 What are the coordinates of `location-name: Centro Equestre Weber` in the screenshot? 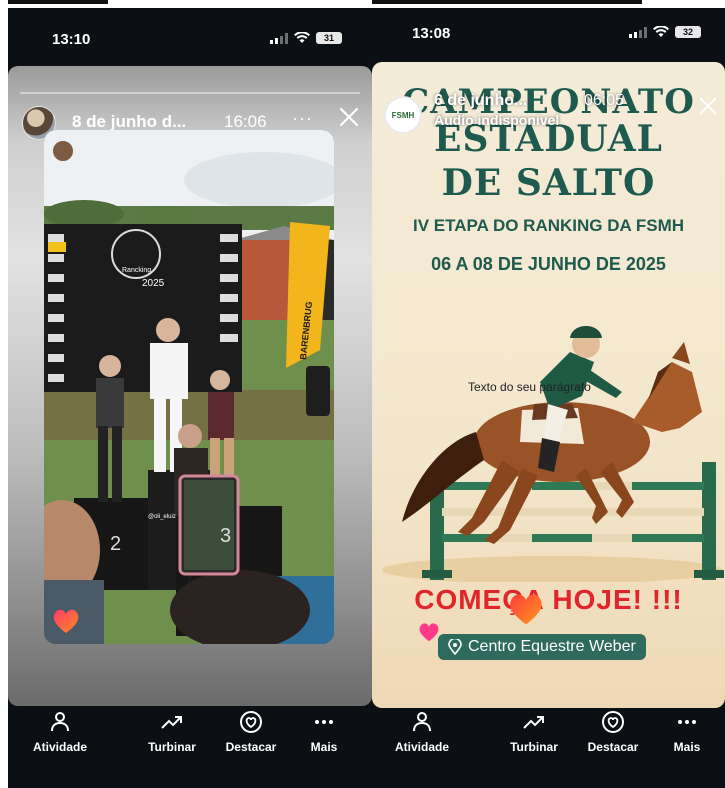 It's located at (552, 646).